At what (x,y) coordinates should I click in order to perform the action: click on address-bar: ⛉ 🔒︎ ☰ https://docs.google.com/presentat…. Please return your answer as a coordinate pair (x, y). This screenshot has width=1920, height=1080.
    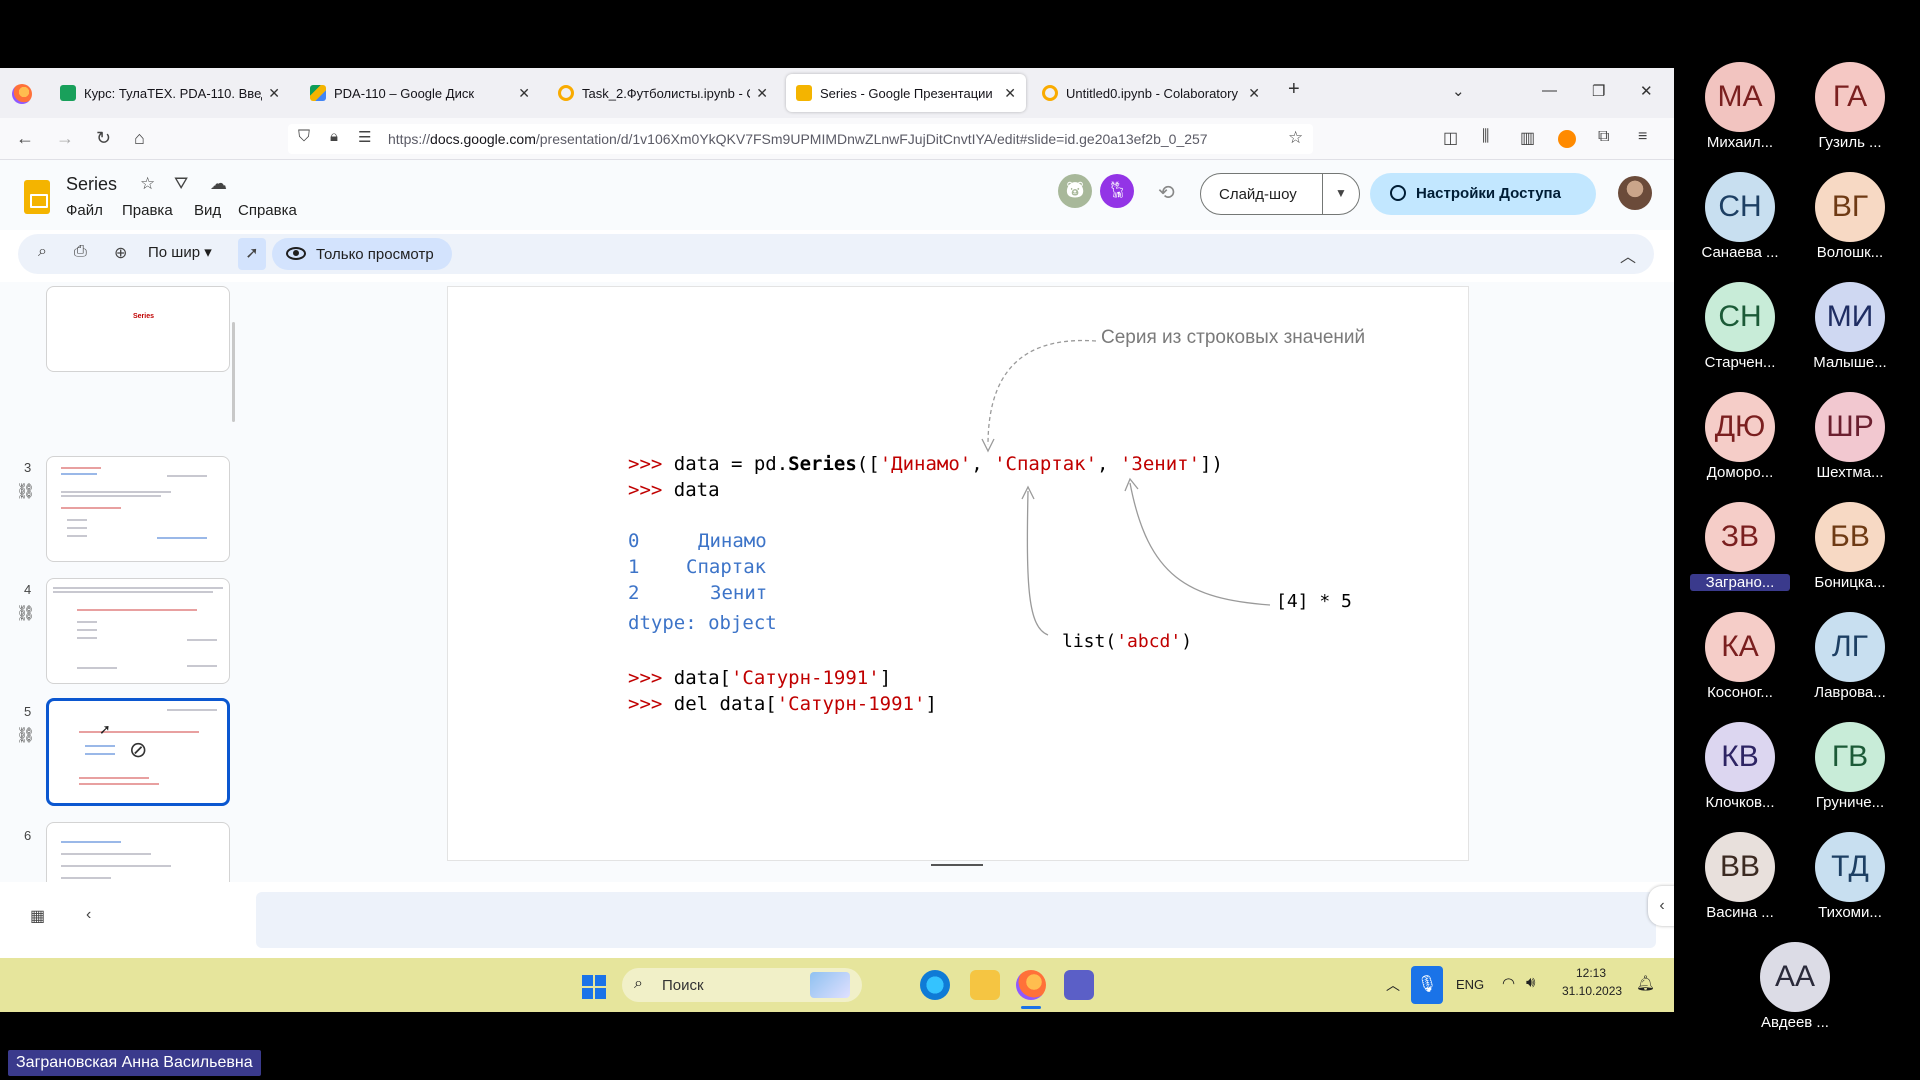
    Looking at the image, I should click on (800, 139).